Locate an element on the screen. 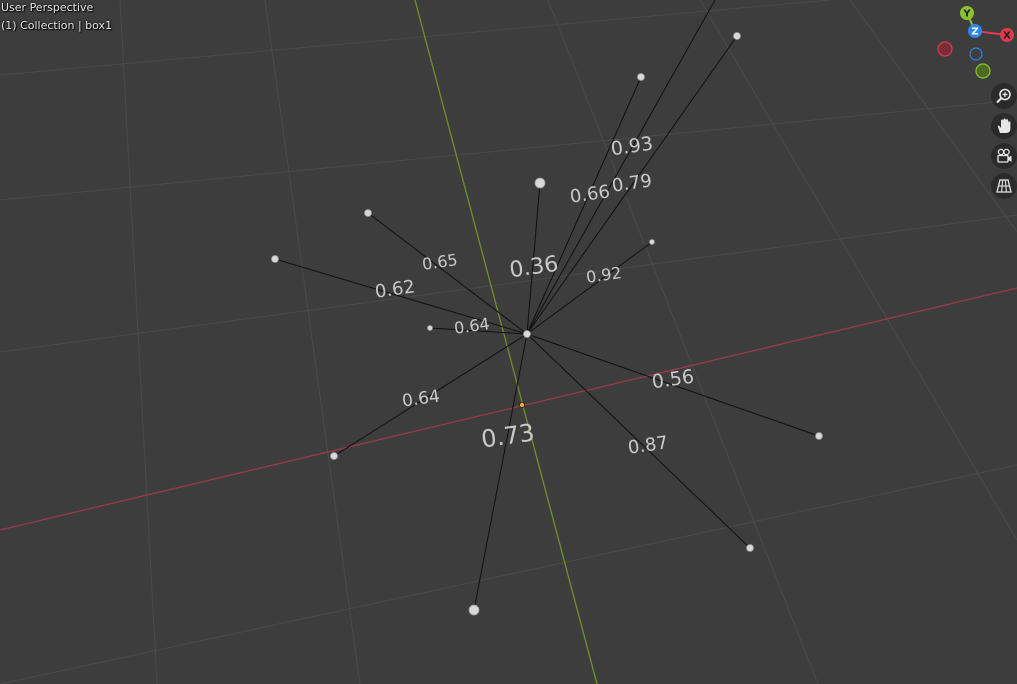 This screenshot has height=684, width=1017. edge-weight-label: 0.87 is located at coordinates (648, 445).